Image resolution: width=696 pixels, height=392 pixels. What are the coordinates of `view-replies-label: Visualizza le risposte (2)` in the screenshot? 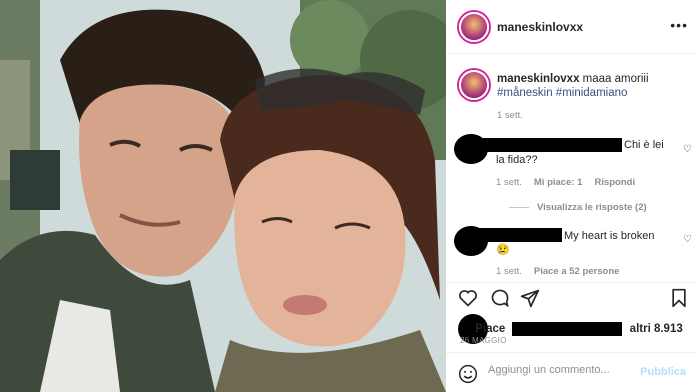 It's located at (592, 207).